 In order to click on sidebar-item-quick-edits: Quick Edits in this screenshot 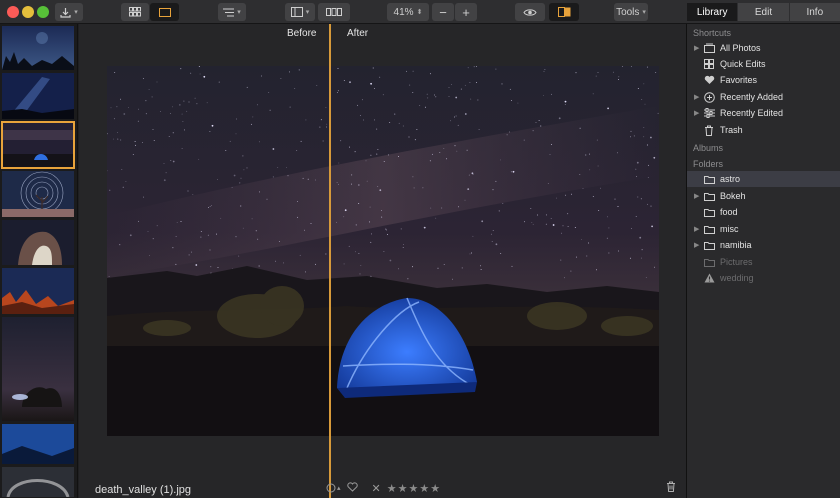, I will do `click(763, 64)`.